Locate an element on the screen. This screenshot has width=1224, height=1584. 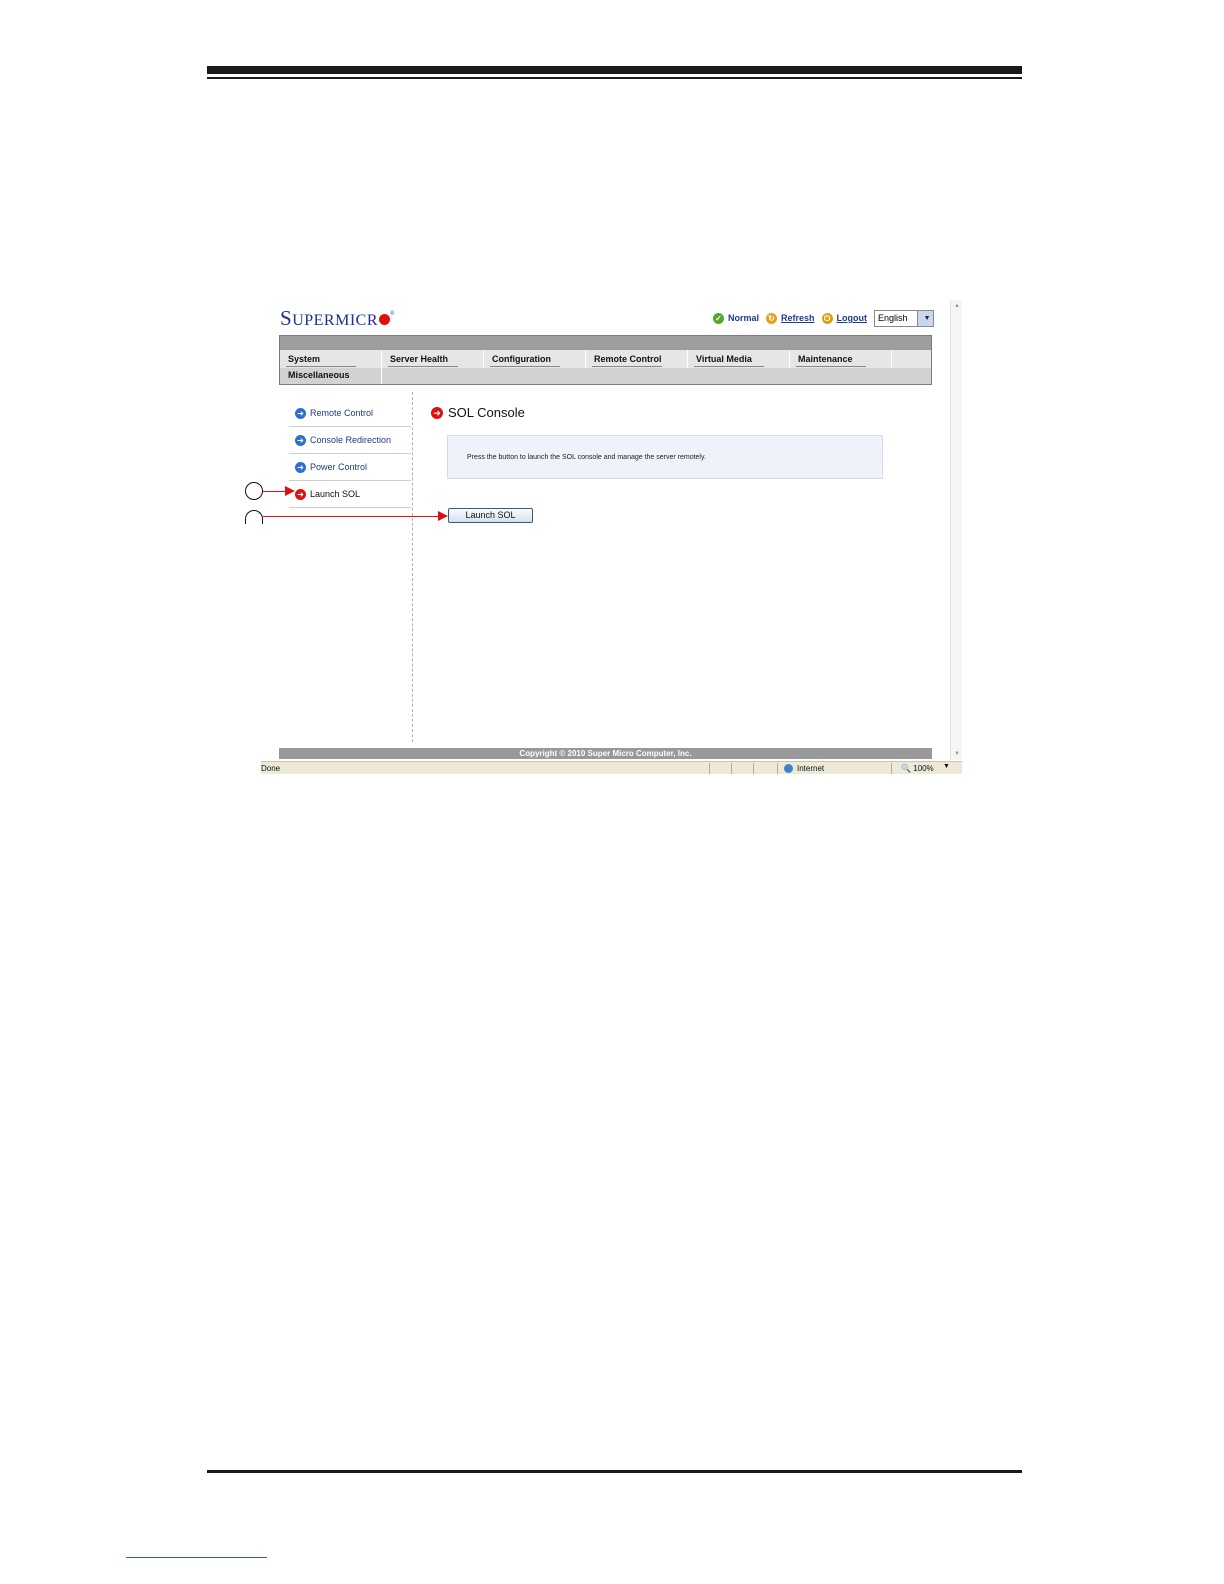
sidebar-item-console-redirection: ➜ Console Redirection is located at coordinates (350, 440).